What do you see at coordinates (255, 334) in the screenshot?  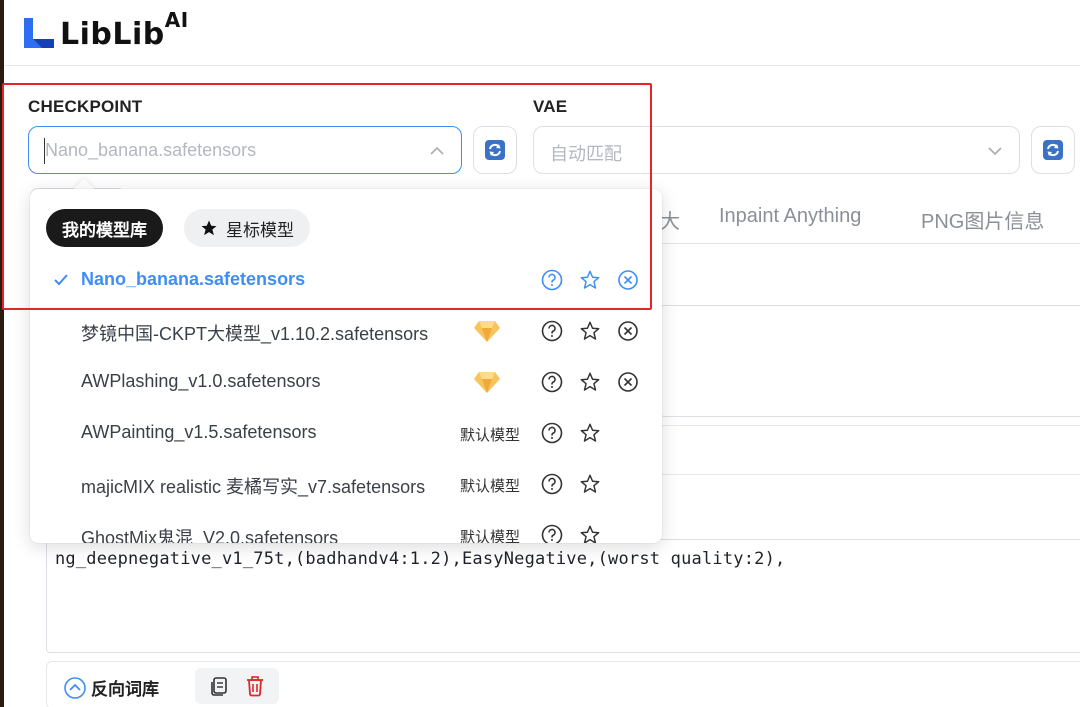 I see `model-name: 梦镜中国-CKPT大模型_v1.10.2.safetensors` at bounding box center [255, 334].